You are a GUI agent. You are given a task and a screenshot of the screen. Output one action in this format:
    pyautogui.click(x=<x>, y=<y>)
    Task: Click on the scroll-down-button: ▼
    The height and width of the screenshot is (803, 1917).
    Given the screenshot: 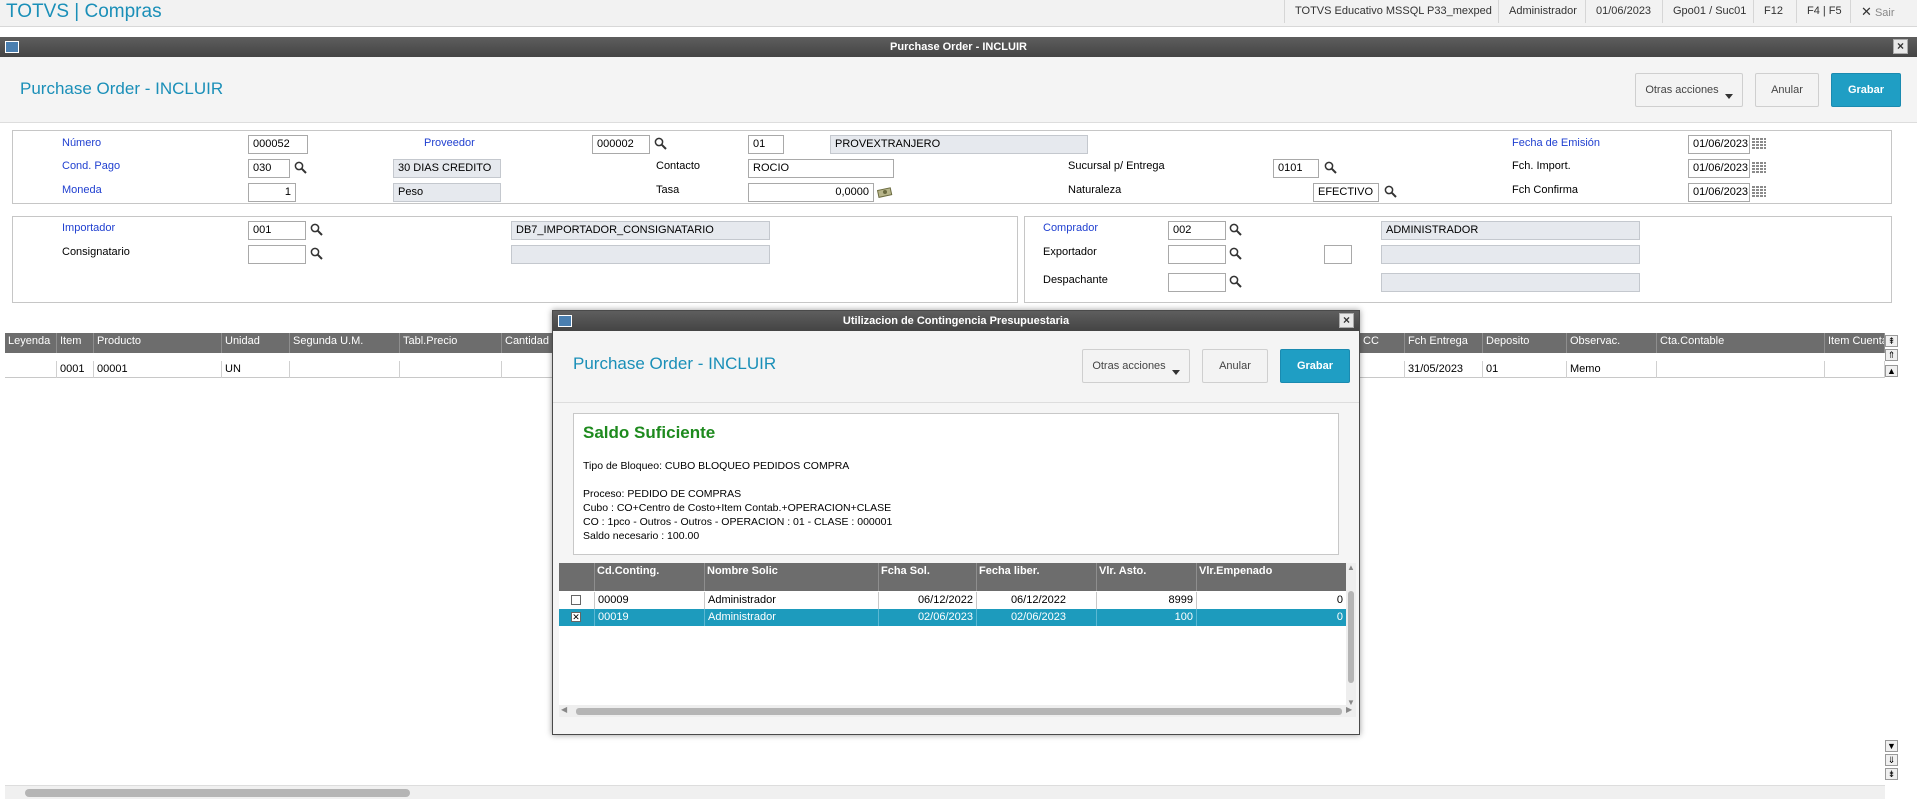 What is the action you would take?
    pyautogui.click(x=1891, y=746)
    